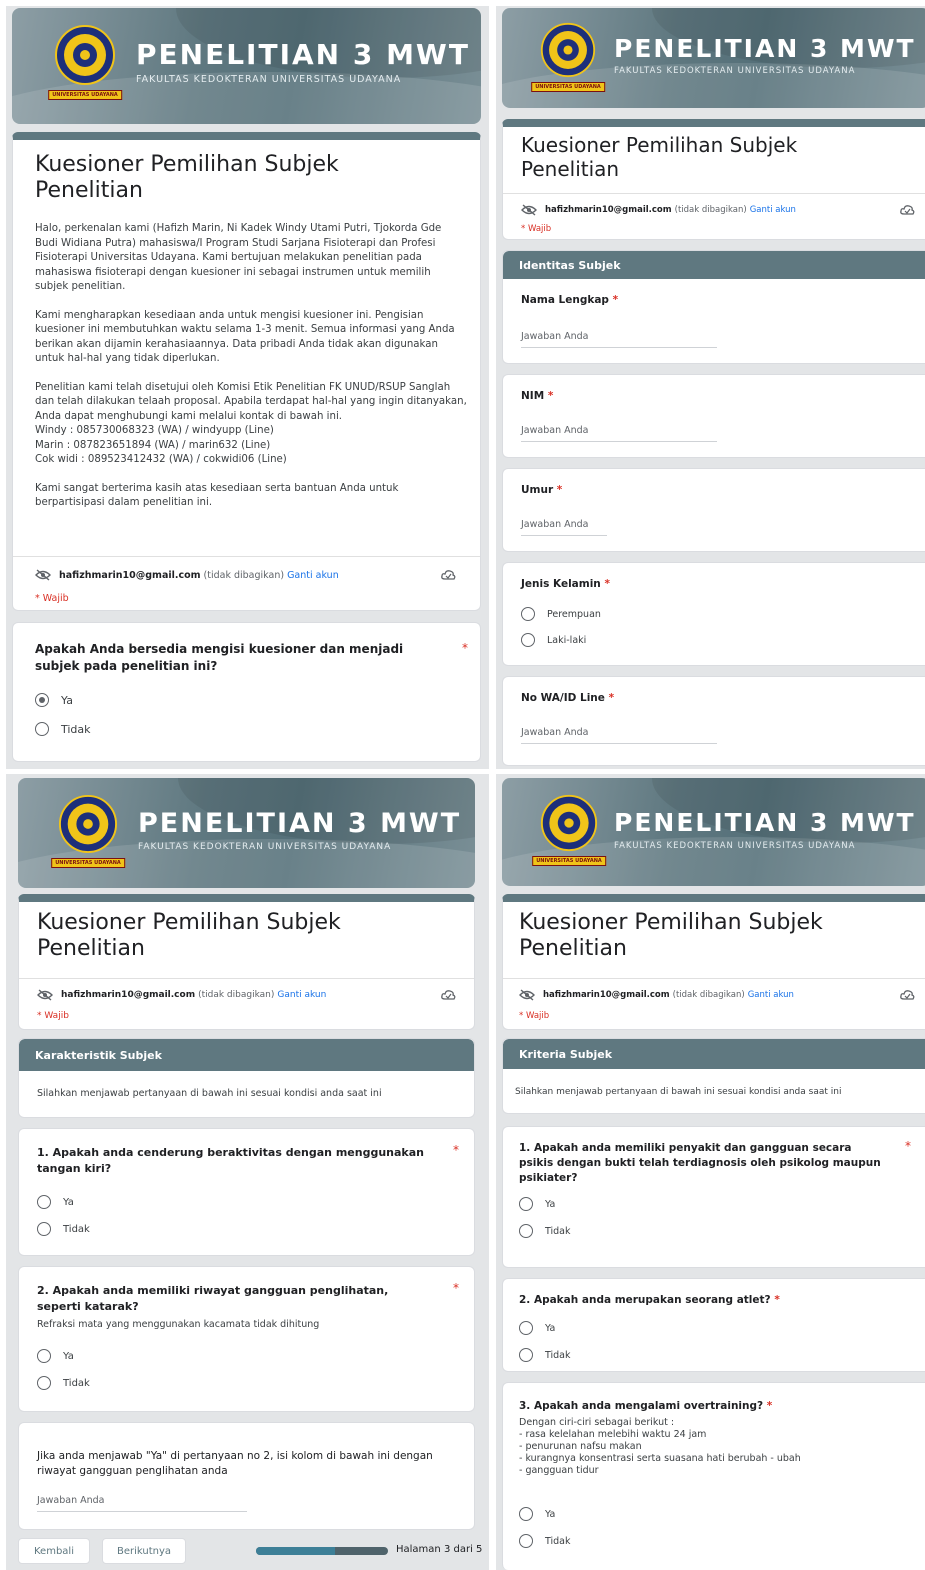  Describe the element at coordinates (714, 1054) in the screenshot. I see `section-header: Kriteria Subjek` at that location.